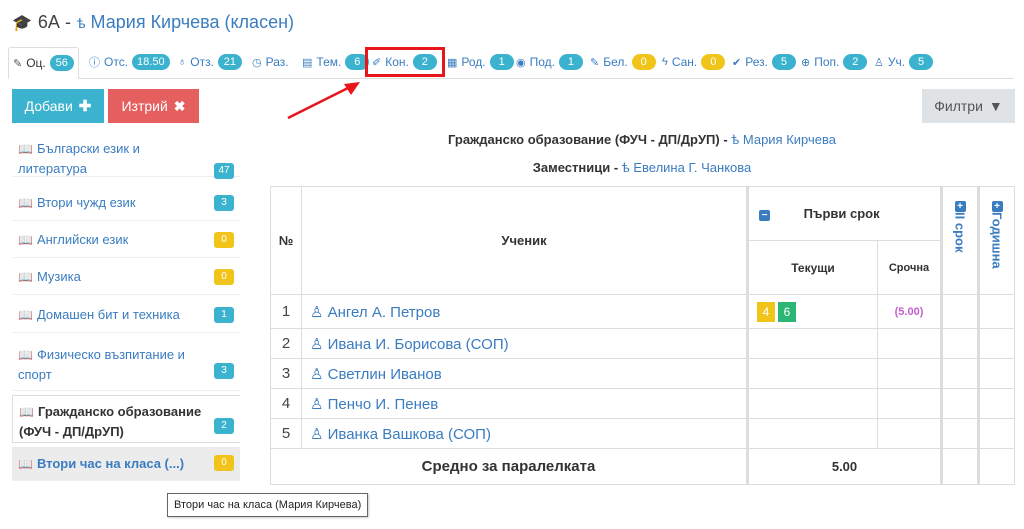 This screenshot has height=529, width=1024. I want to click on sidebar-item-music: 📖 Музика 0, so click(126, 281).